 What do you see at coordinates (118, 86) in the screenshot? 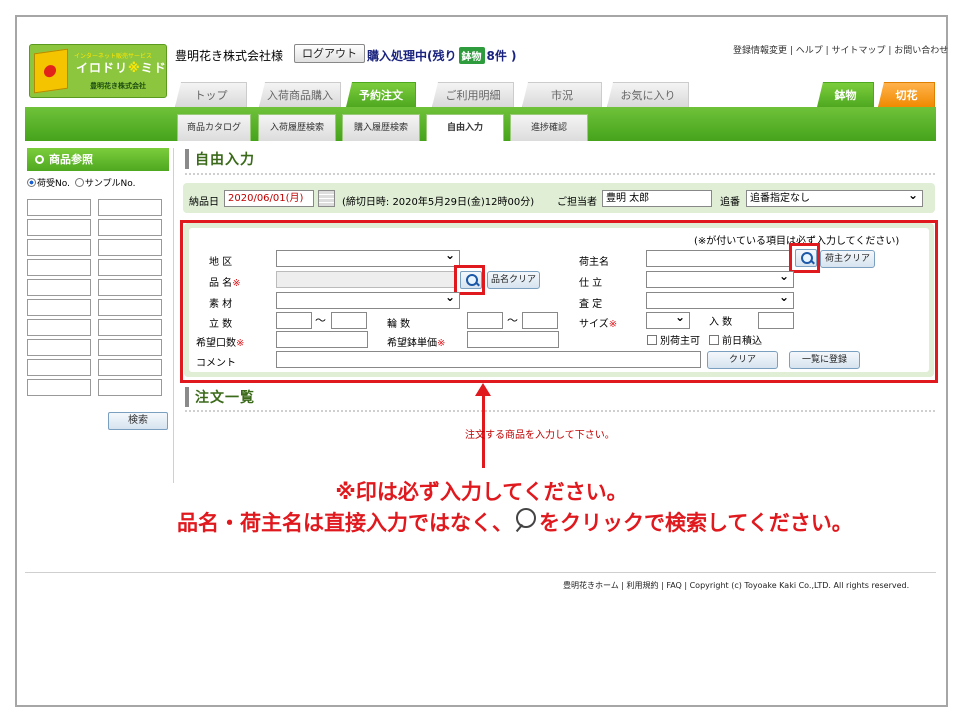
I see `logo-company: 豊明花き株式会社` at bounding box center [118, 86].